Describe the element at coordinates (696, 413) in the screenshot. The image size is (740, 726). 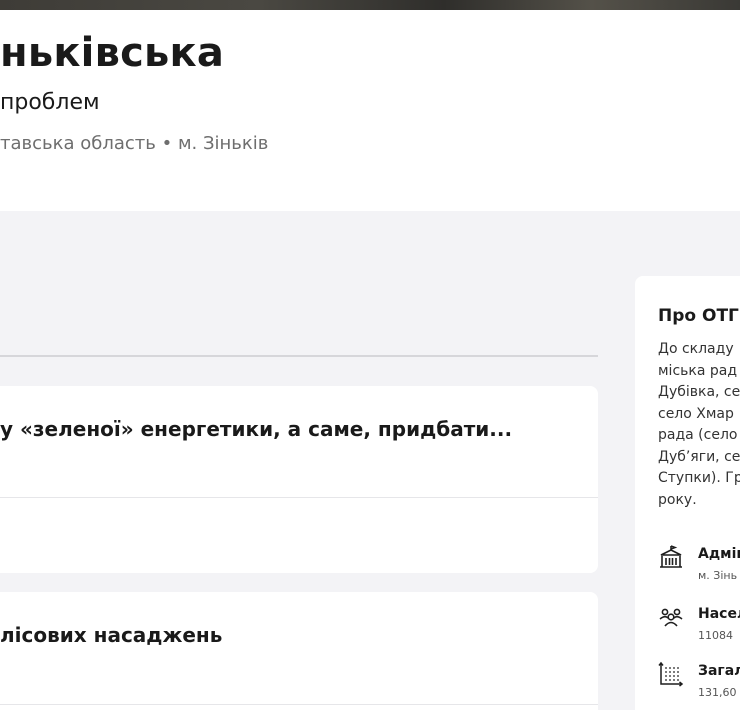
I see `description-line: село Хмар` at that location.